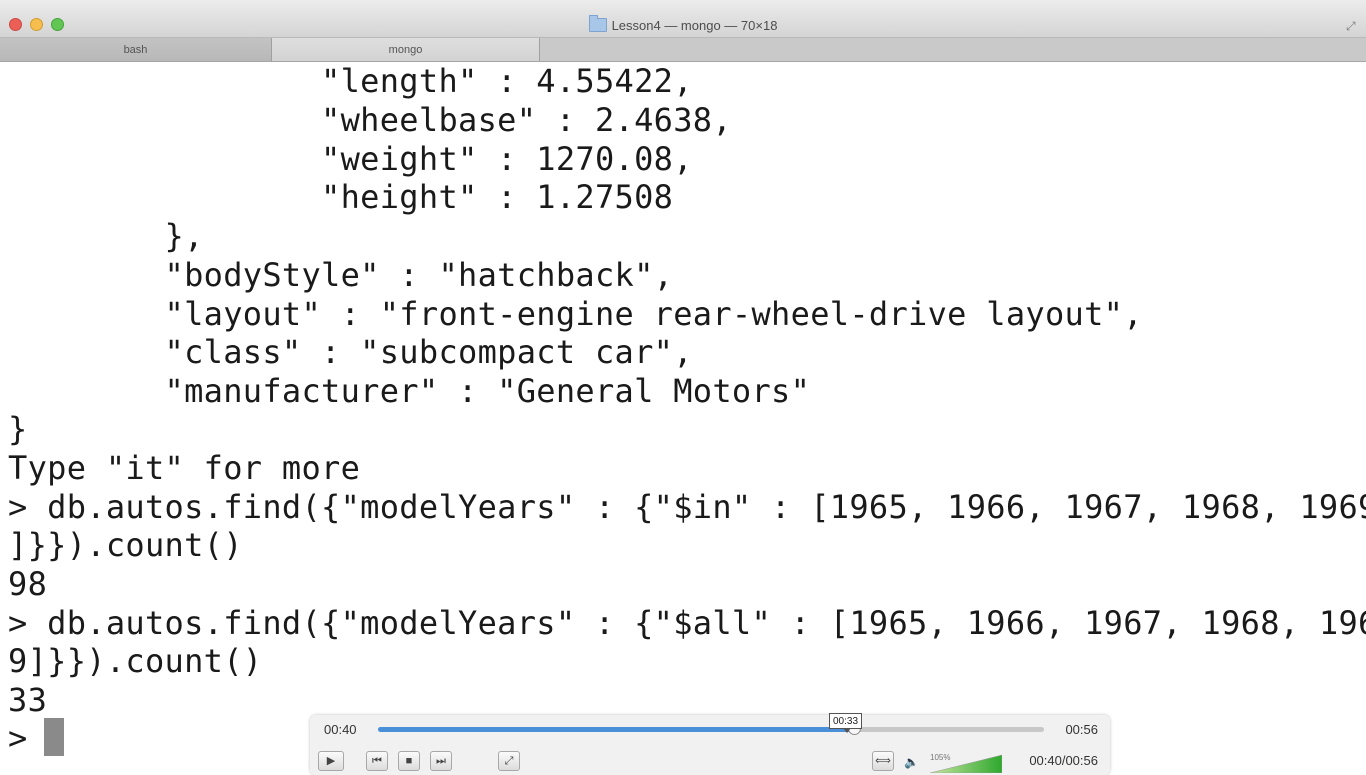  Describe the element at coordinates (341, 275) in the screenshot. I see `terminal-line: "bodyStyle" : "hatchback",` at that location.